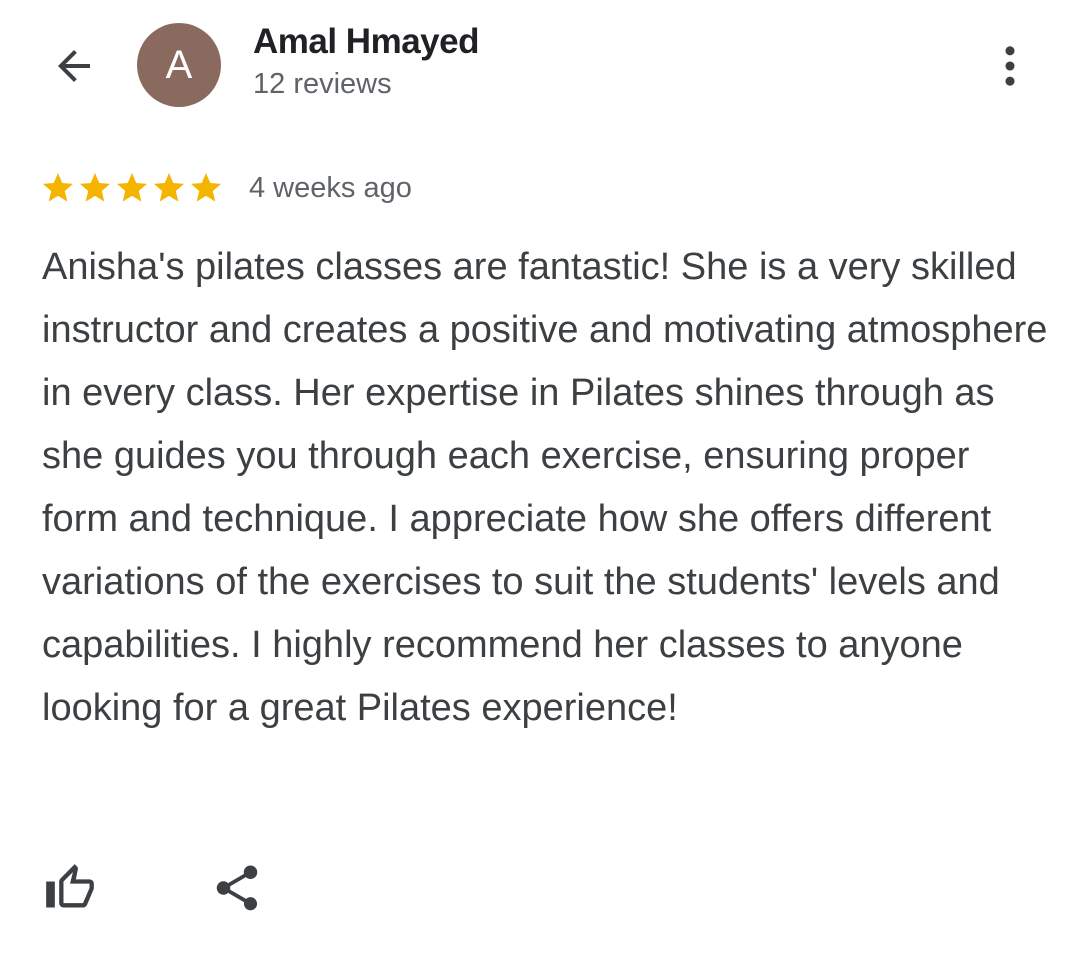 The width and height of the screenshot is (1080, 957). What do you see at coordinates (330, 187) in the screenshot?
I see `review-time: 4 weeks ago` at bounding box center [330, 187].